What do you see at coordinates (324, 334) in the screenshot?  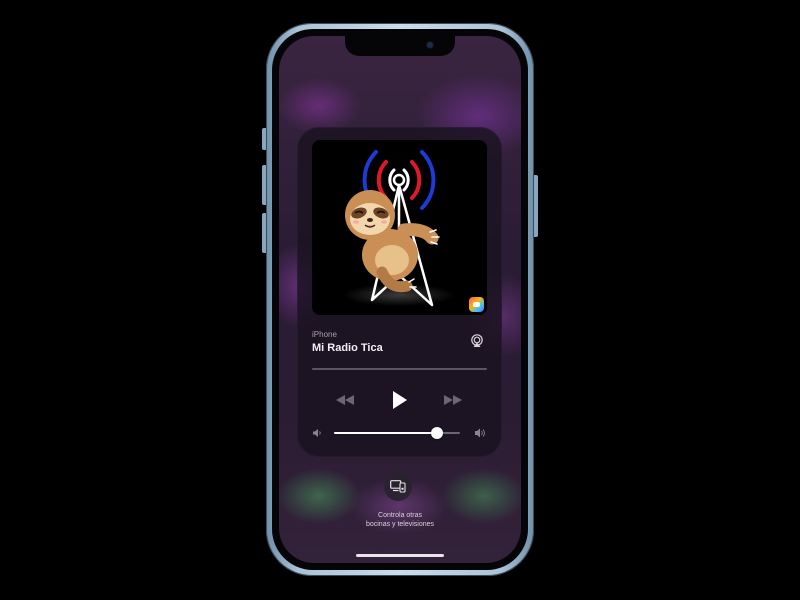 I see `output-device-label: iPhone` at bounding box center [324, 334].